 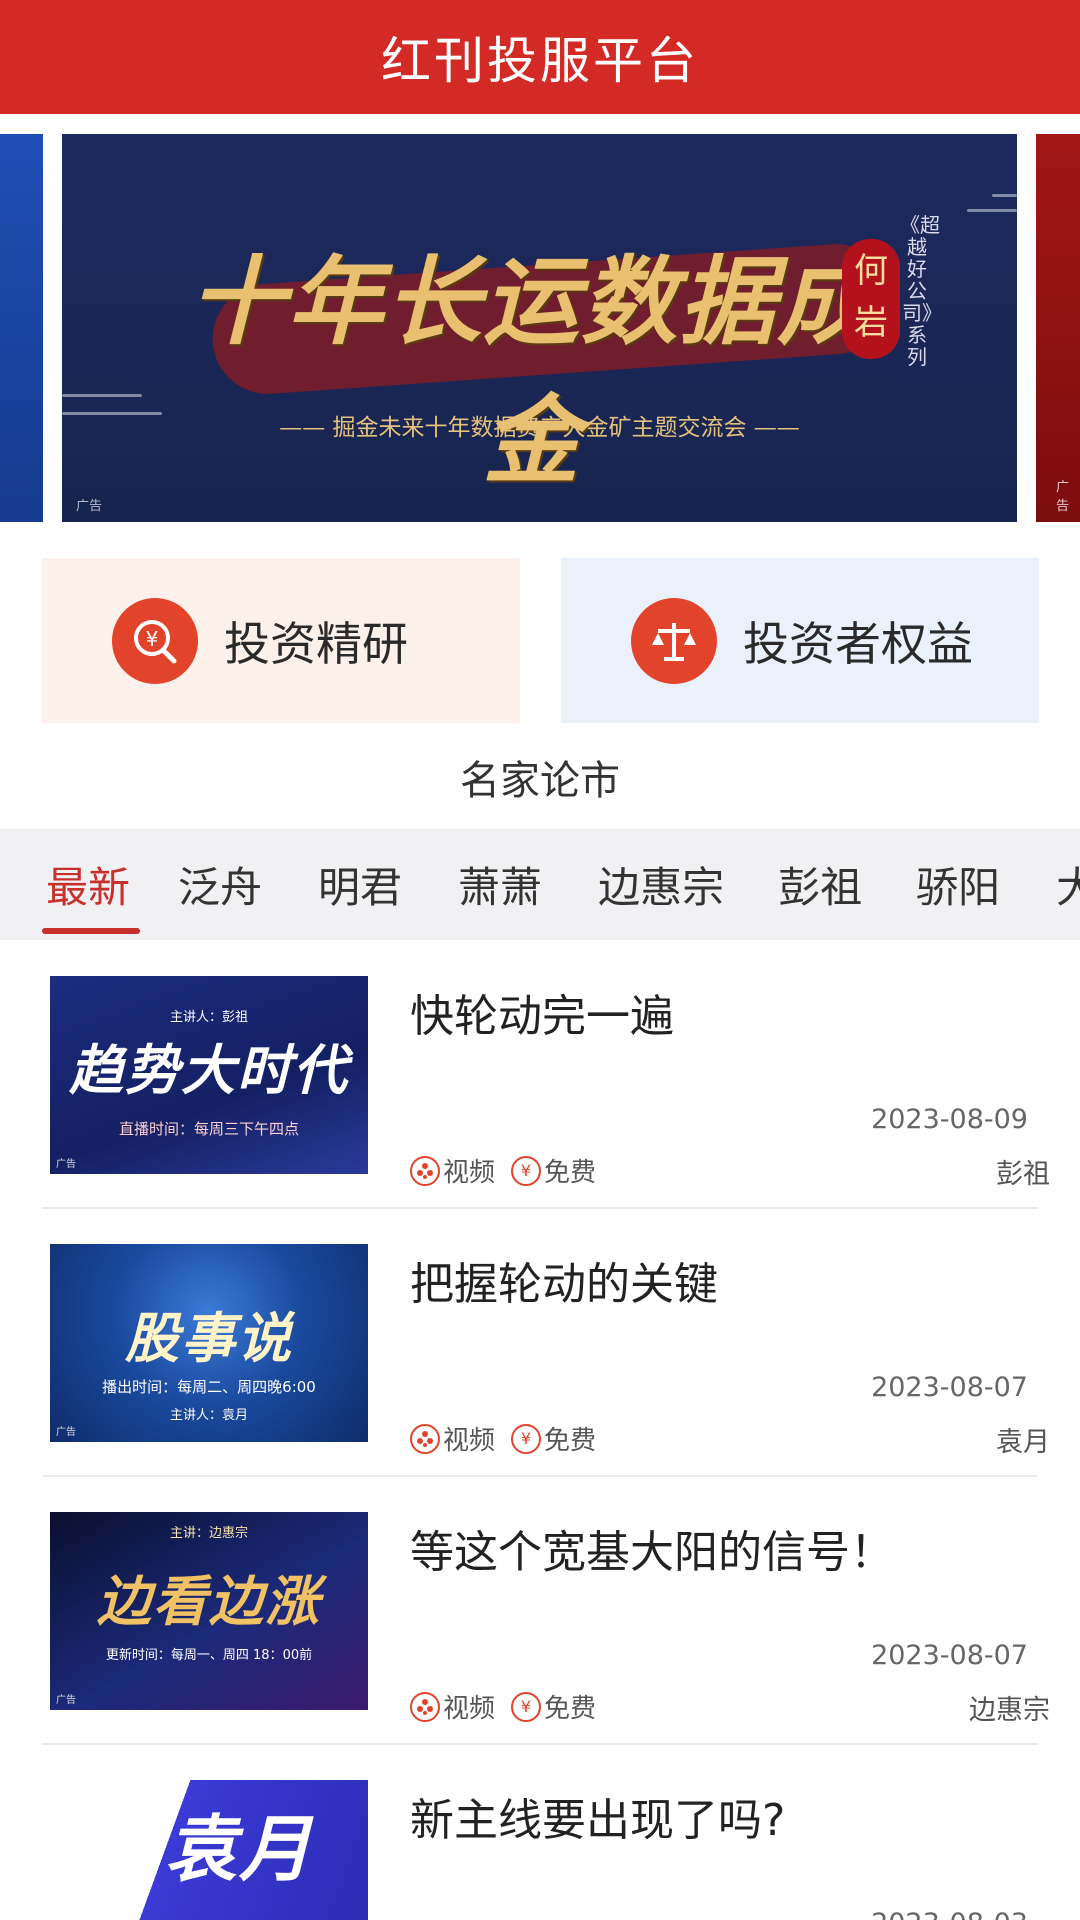 What do you see at coordinates (91, 931) in the screenshot?
I see `active-tab-indicator` at bounding box center [91, 931].